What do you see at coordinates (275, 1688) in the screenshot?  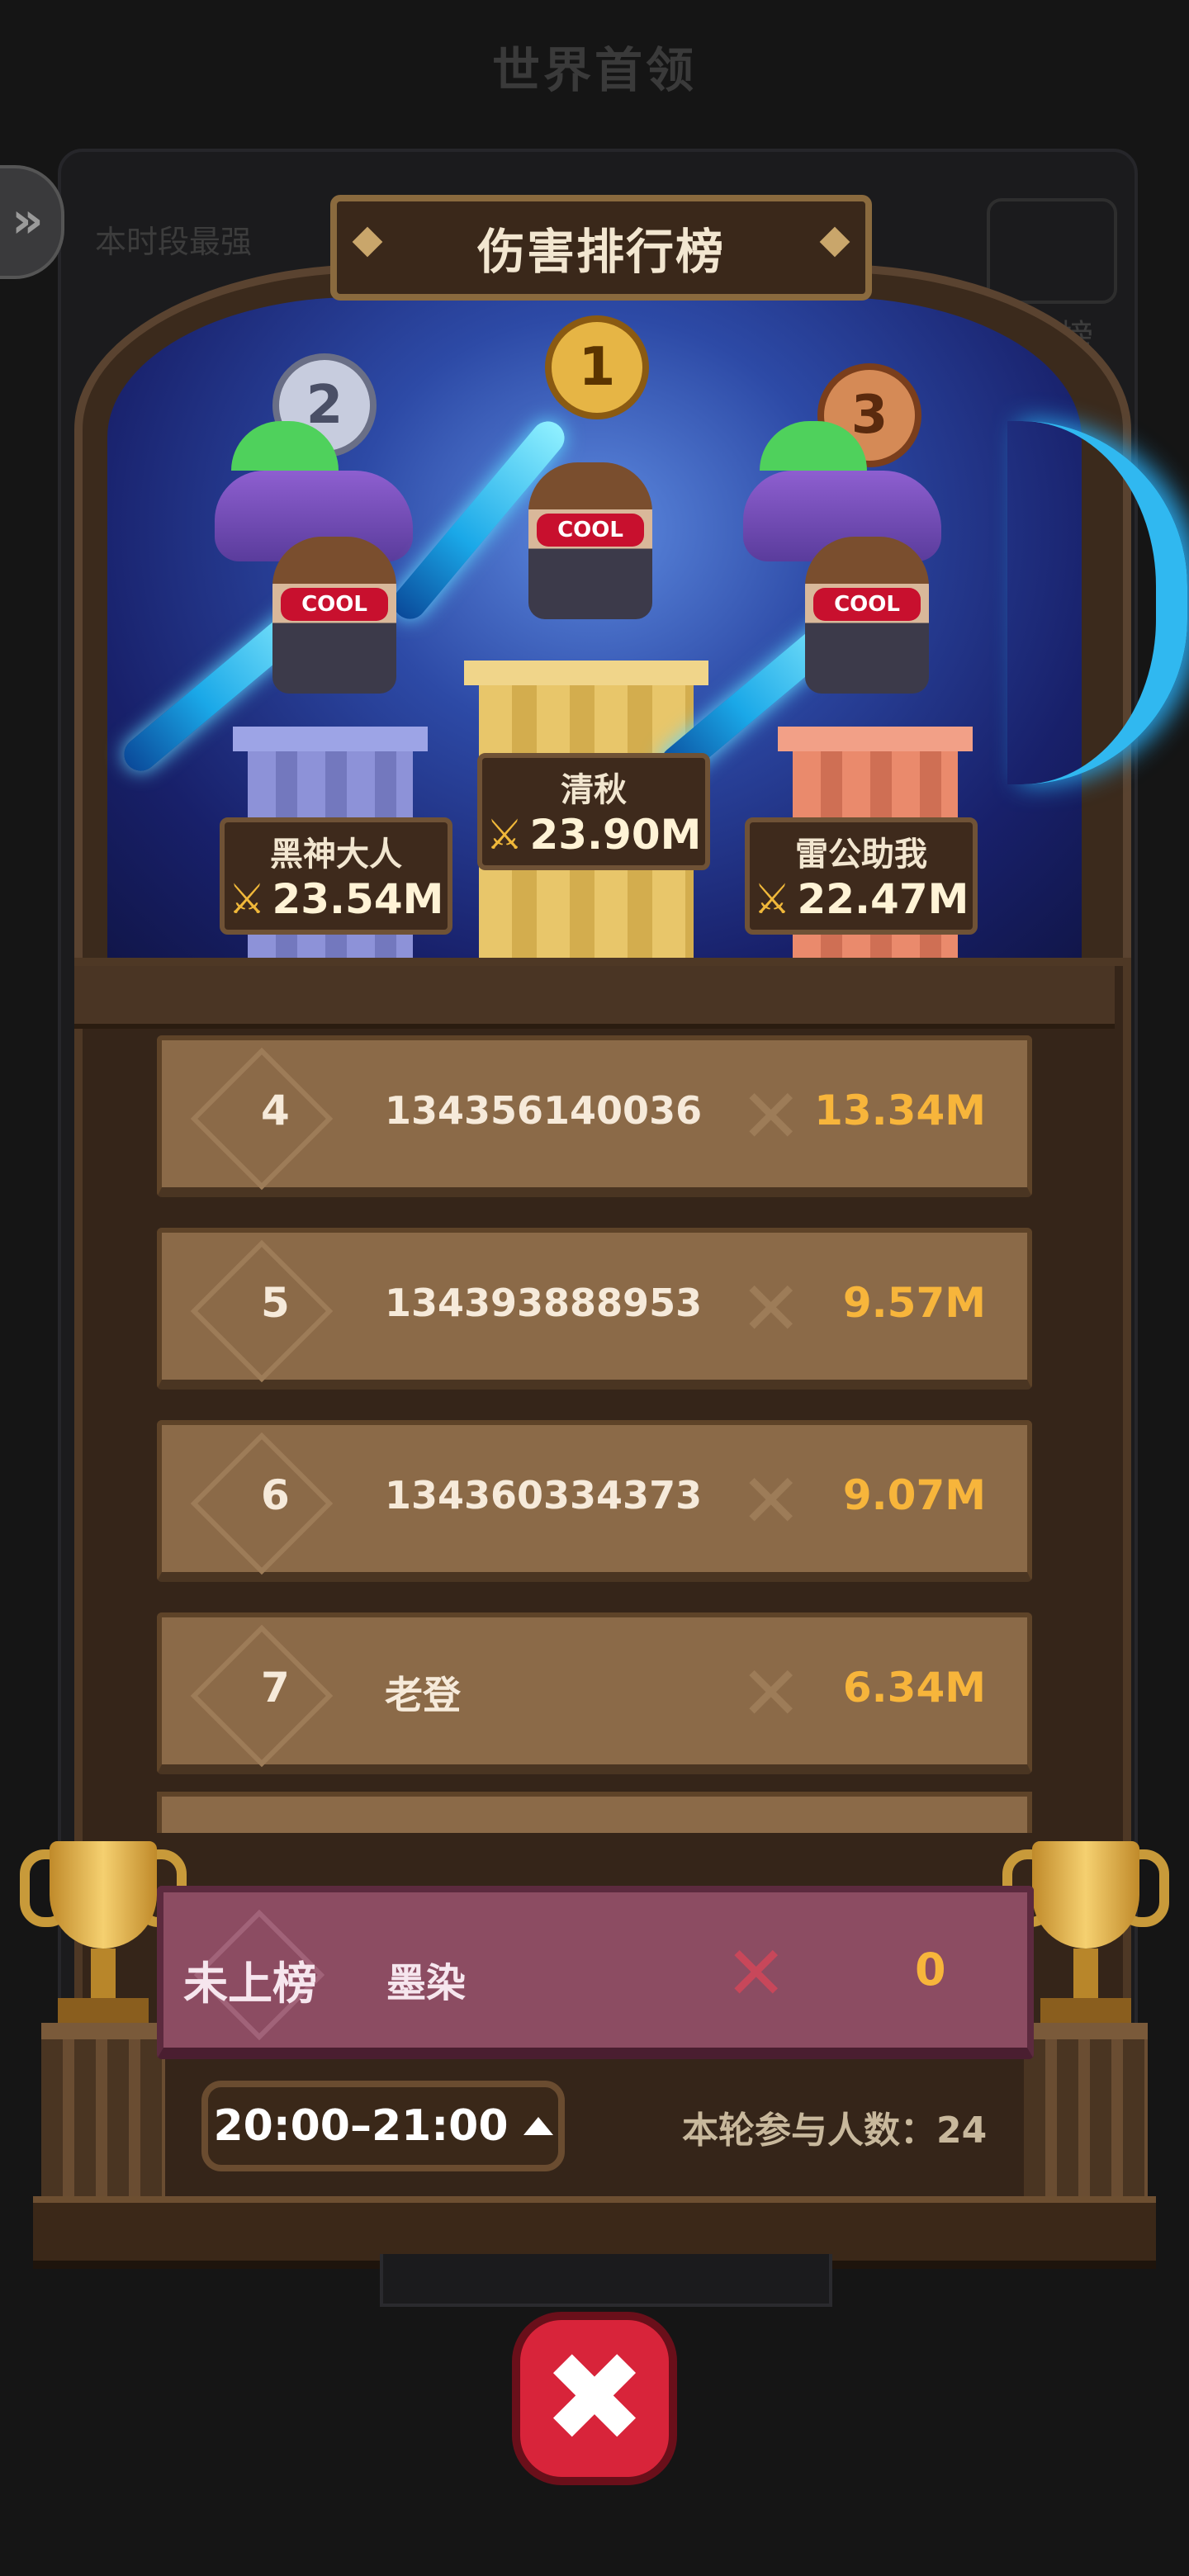 I see `rank-number: 7` at bounding box center [275, 1688].